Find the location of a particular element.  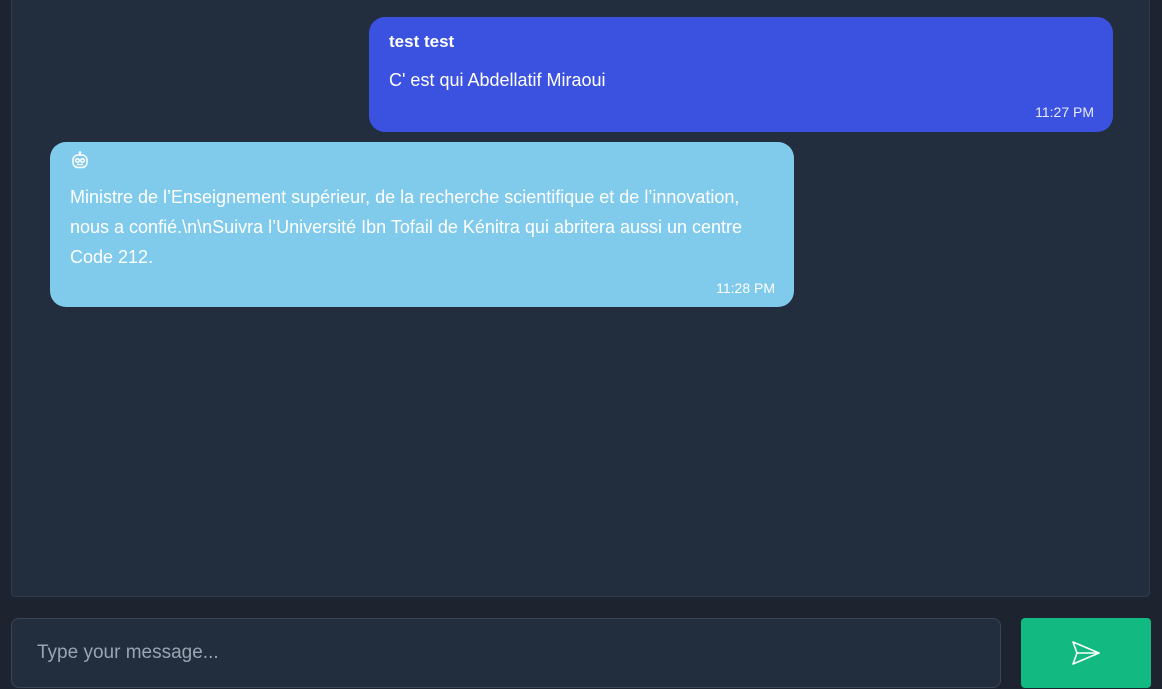

message-text: C' est qui Abdellatif Miraoui is located at coordinates (497, 80).